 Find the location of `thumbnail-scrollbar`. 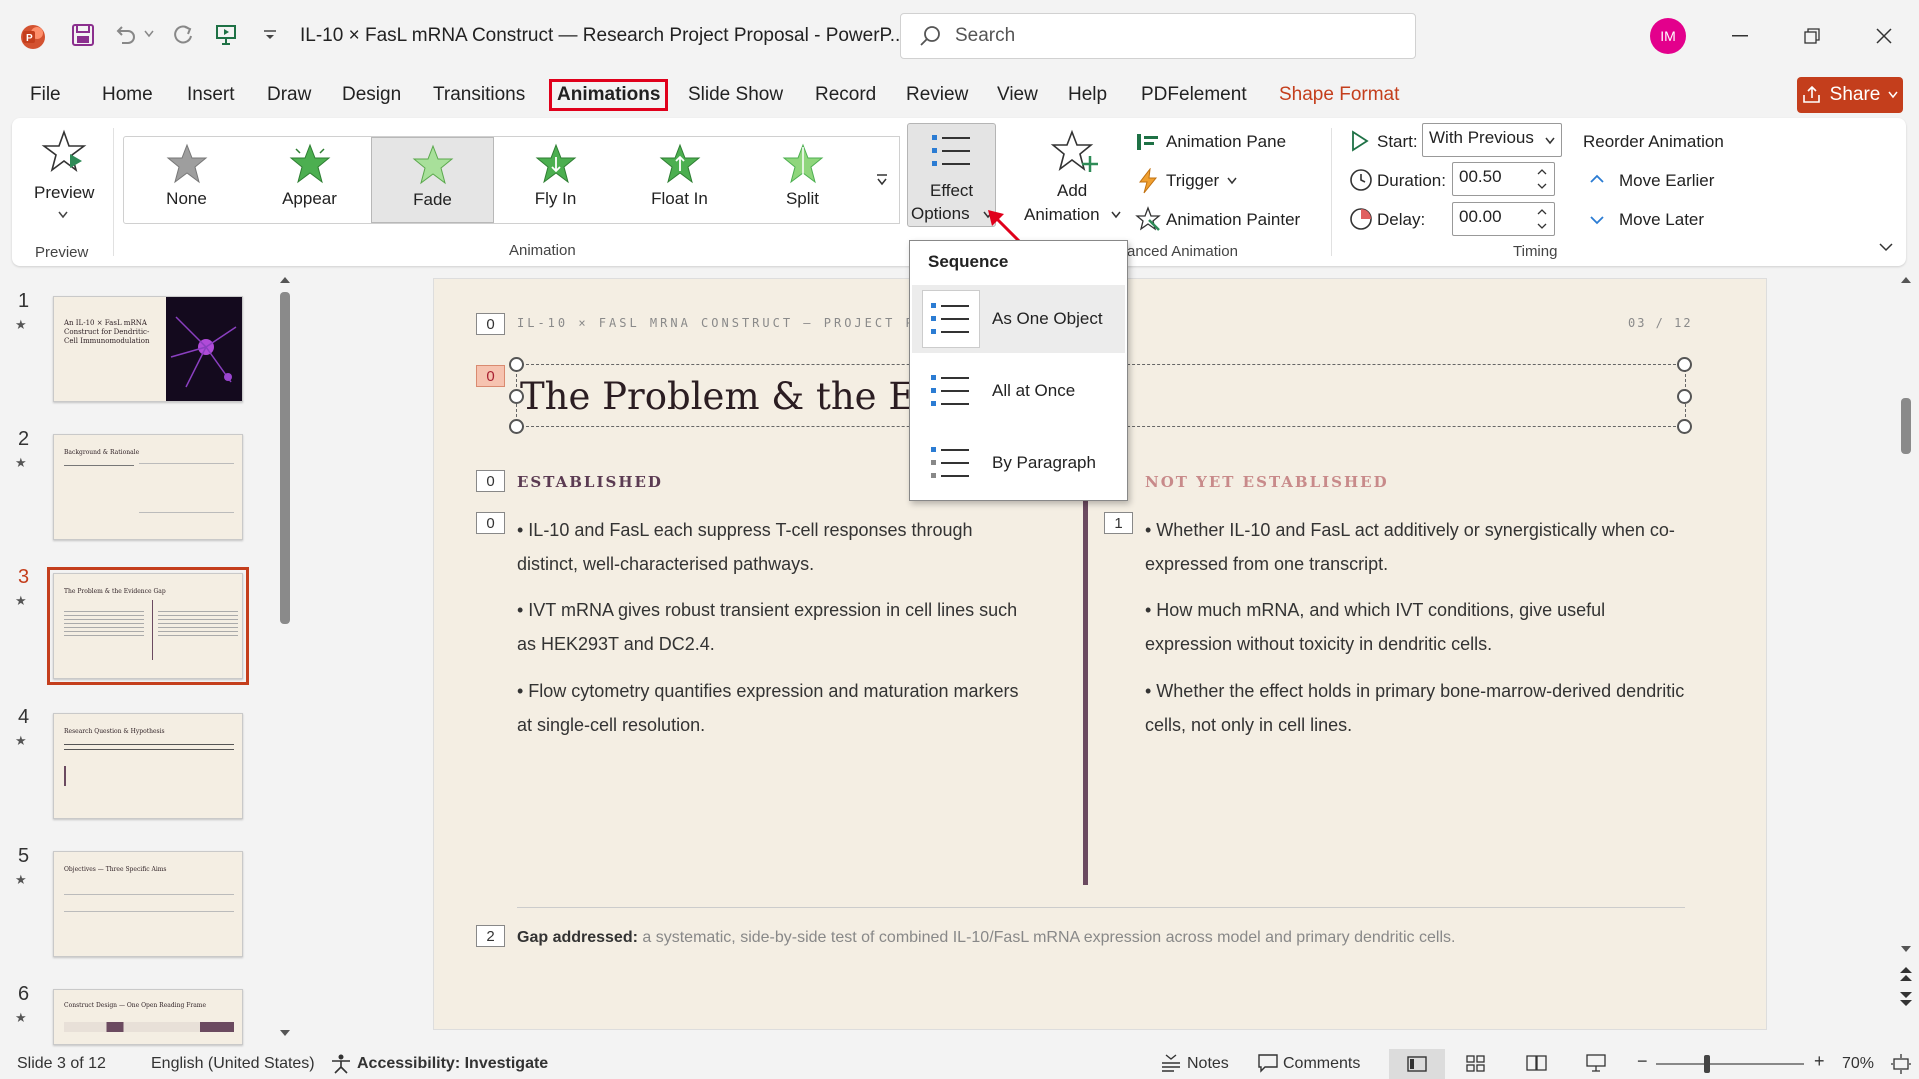

thumbnail-scrollbar is located at coordinates (285, 458).